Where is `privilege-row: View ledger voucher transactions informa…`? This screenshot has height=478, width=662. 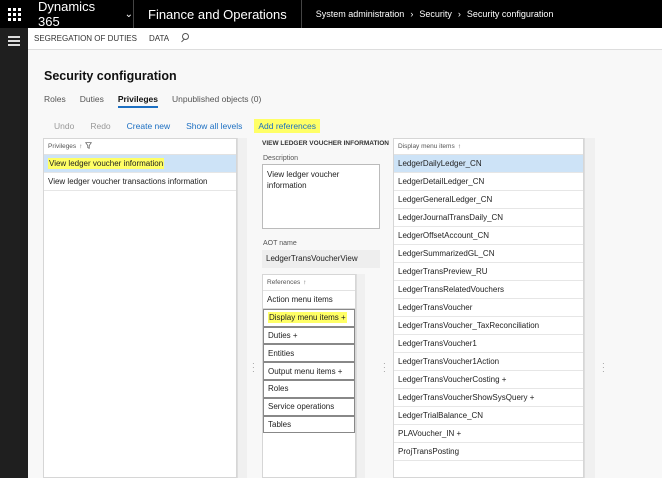
privilege-row: View ledger voucher transactions informa… is located at coordinates (140, 182).